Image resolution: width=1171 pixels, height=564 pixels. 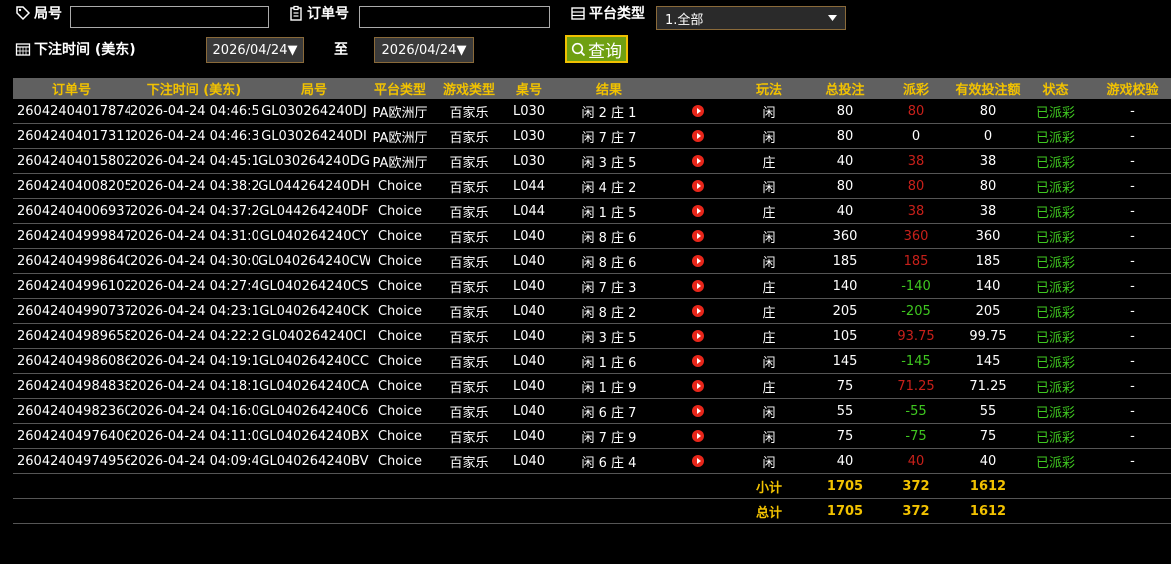 What do you see at coordinates (314, 161) in the screenshot?
I see `cell-round: GL030264240DG` at bounding box center [314, 161].